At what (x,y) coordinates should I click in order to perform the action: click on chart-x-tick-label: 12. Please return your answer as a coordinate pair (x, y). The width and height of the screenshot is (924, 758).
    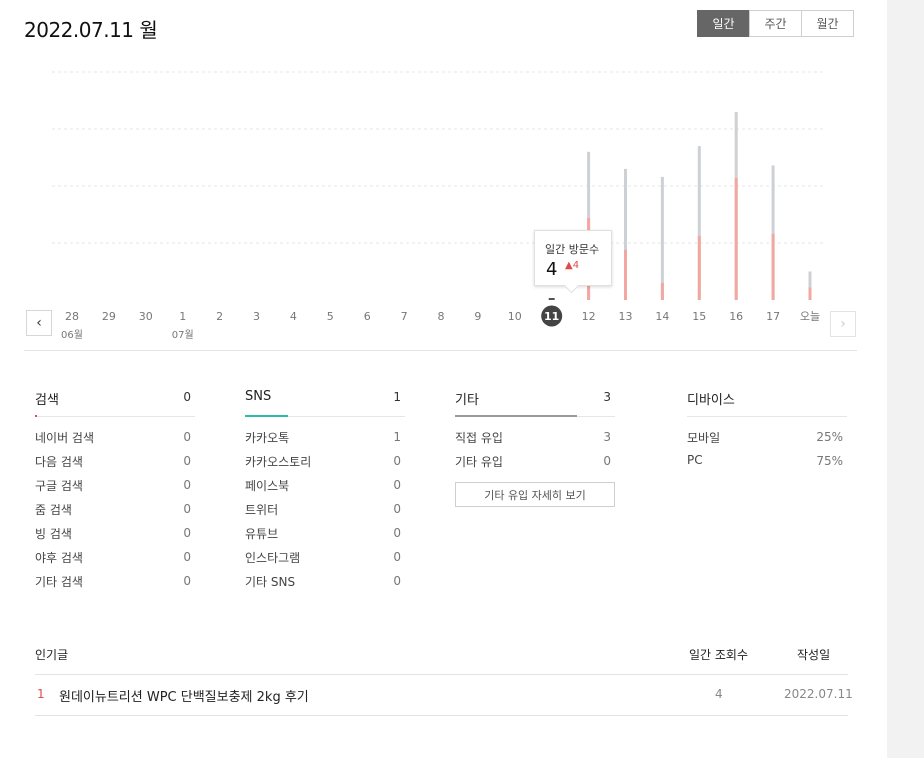
    Looking at the image, I should click on (589, 316).